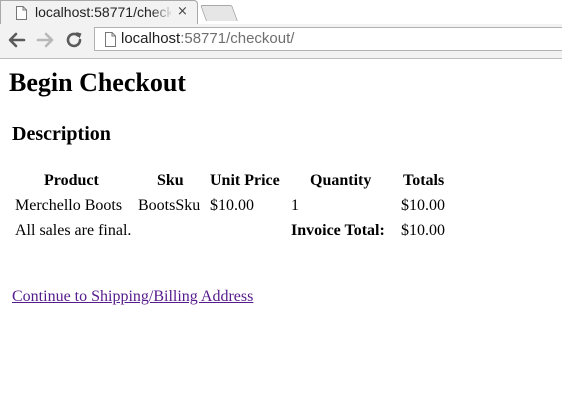  What do you see at coordinates (245, 180) in the screenshot?
I see `column-header-unit-price: Unit Price` at bounding box center [245, 180].